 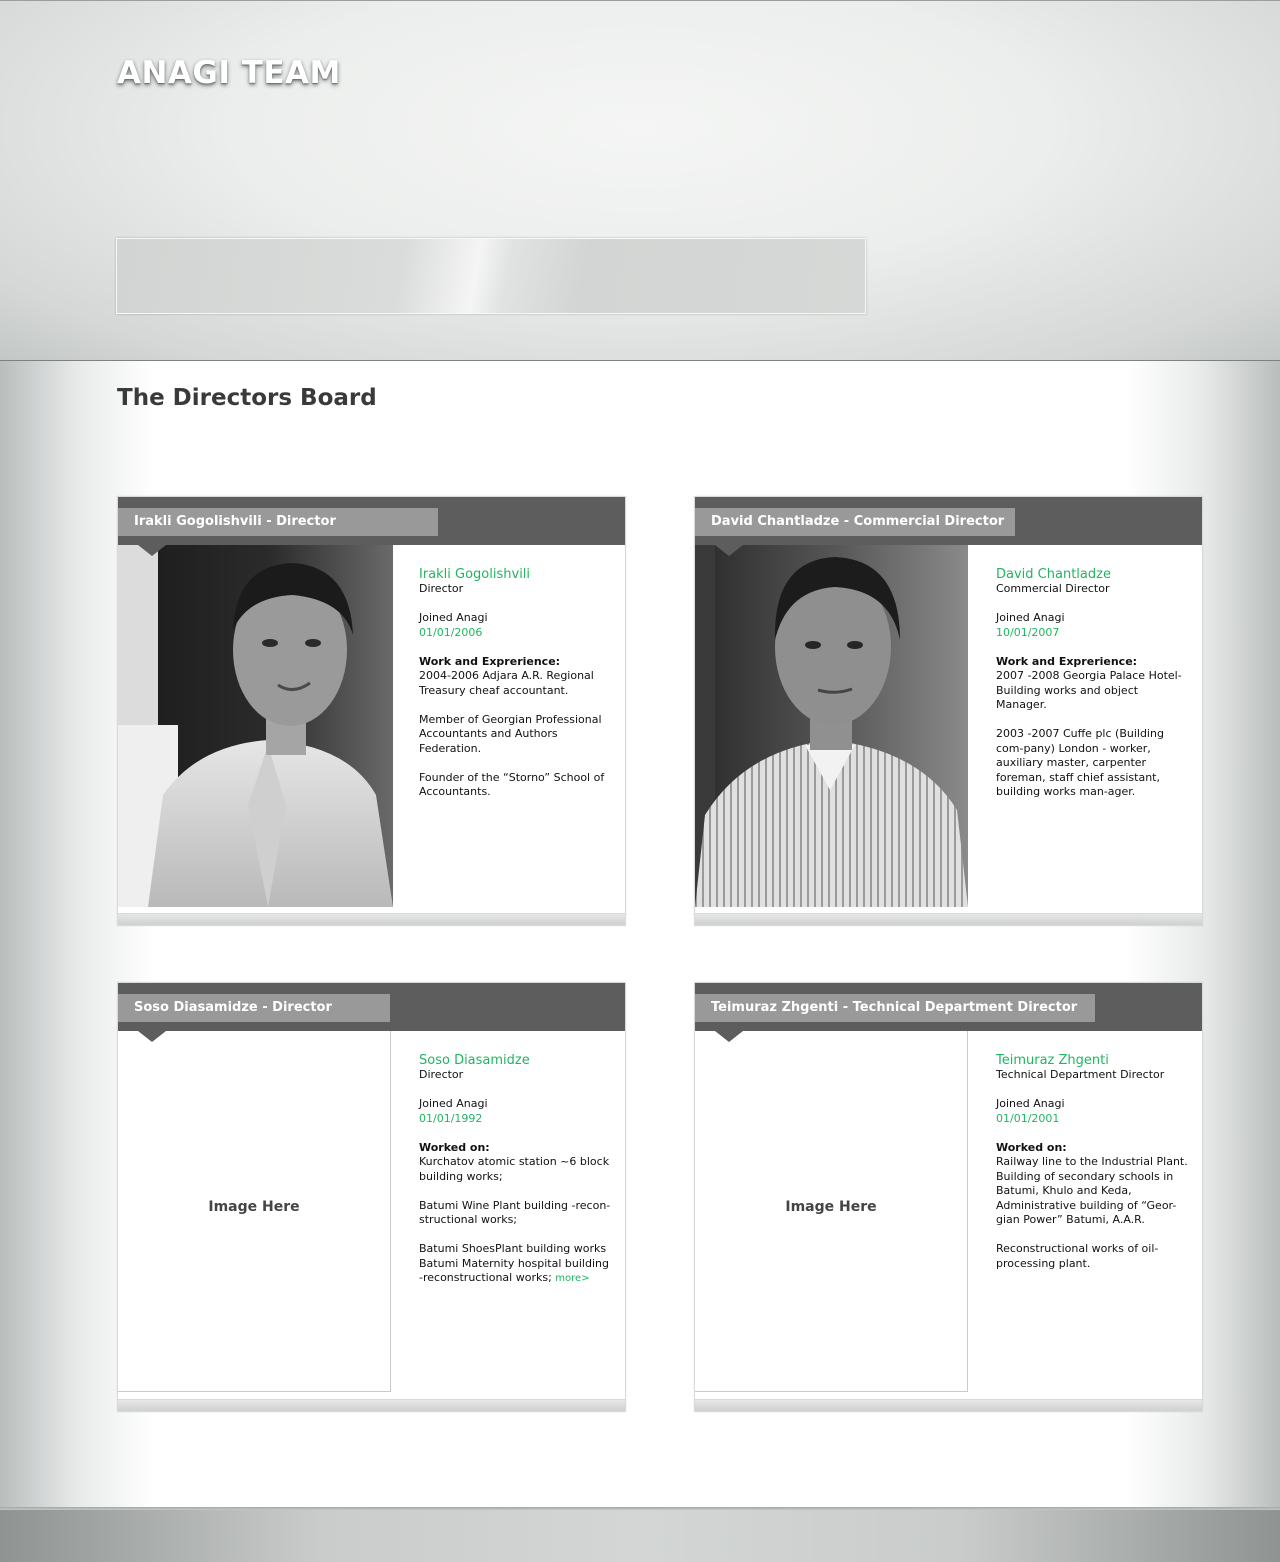 What do you see at coordinates (1053, 588) in the screenshot?
I see `director-role: Commercial Director` at bounding box center [1053, 588].